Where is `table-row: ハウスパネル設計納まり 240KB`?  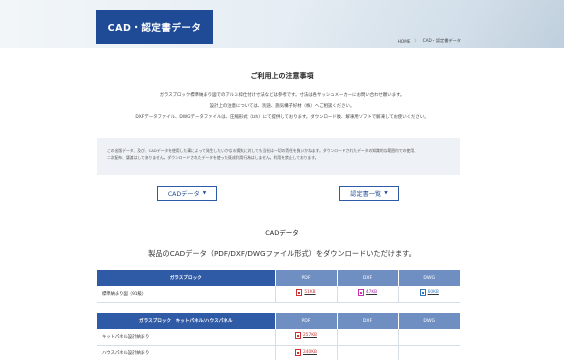 table-row: ハウスパネル設計納まり 240KB is located at coordinates (278, 352).